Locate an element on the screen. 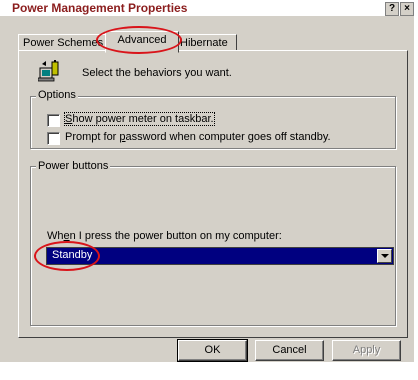 This screenshot has height=380, width=418. cancel-button: Cancel is located at coordinates (289, 350).